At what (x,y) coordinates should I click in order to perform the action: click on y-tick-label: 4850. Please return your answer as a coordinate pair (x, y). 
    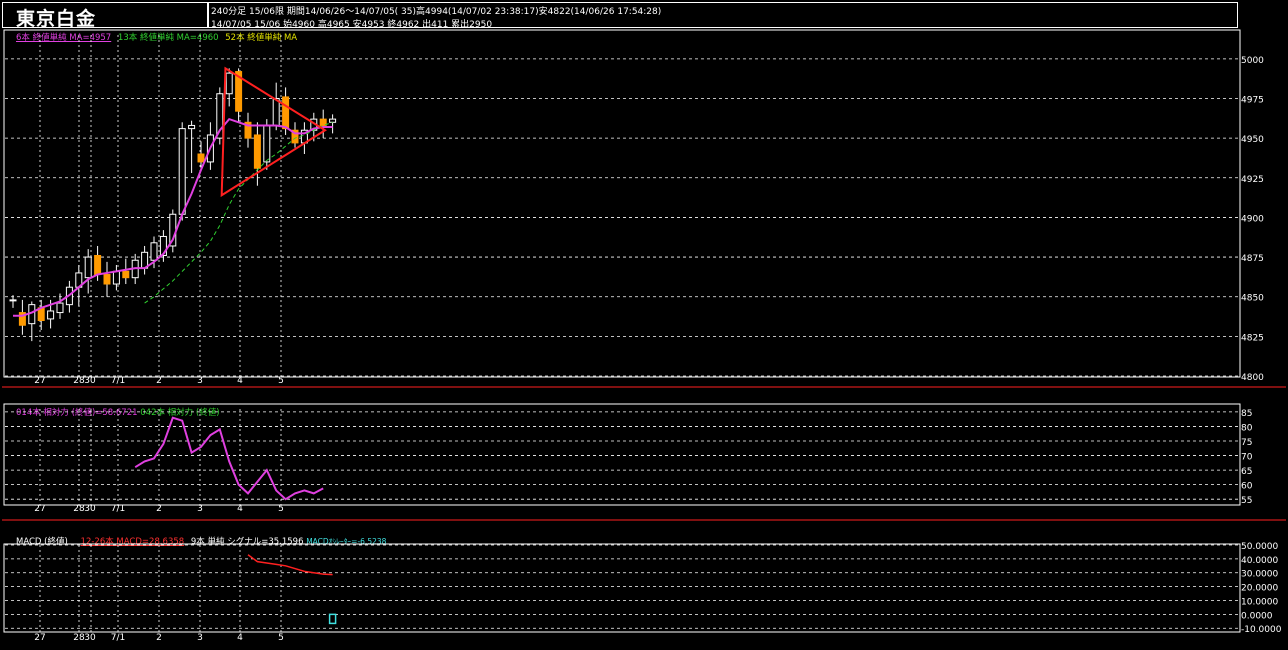
    Looking at the image, I should click on (1252, 299).